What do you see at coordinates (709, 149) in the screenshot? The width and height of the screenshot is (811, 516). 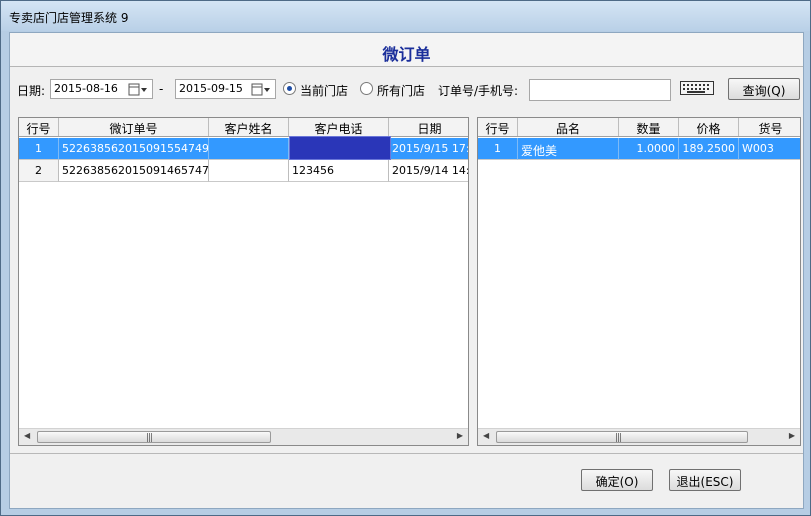 I see `item-price: 189.2500` at bounding box center [709, 149].